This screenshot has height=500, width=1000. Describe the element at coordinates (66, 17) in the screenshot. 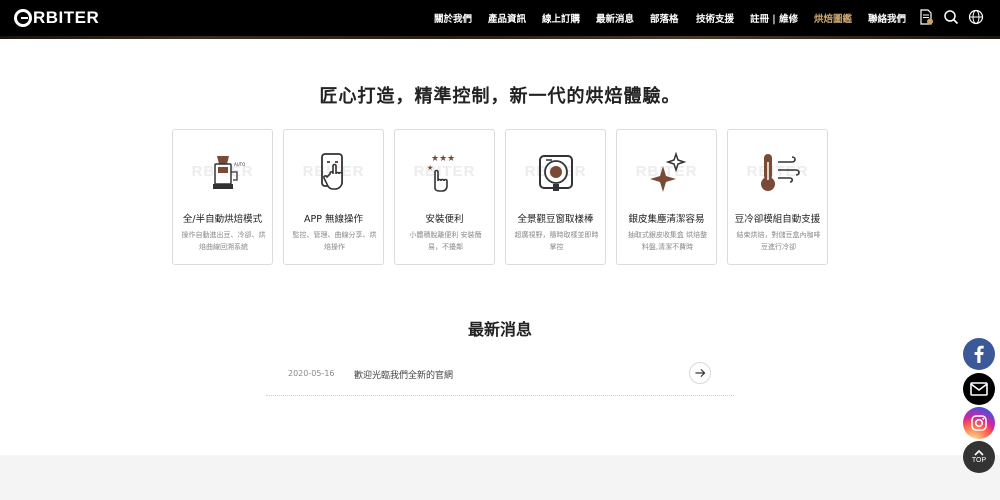

I see `logo-text: RBITER` at that location.